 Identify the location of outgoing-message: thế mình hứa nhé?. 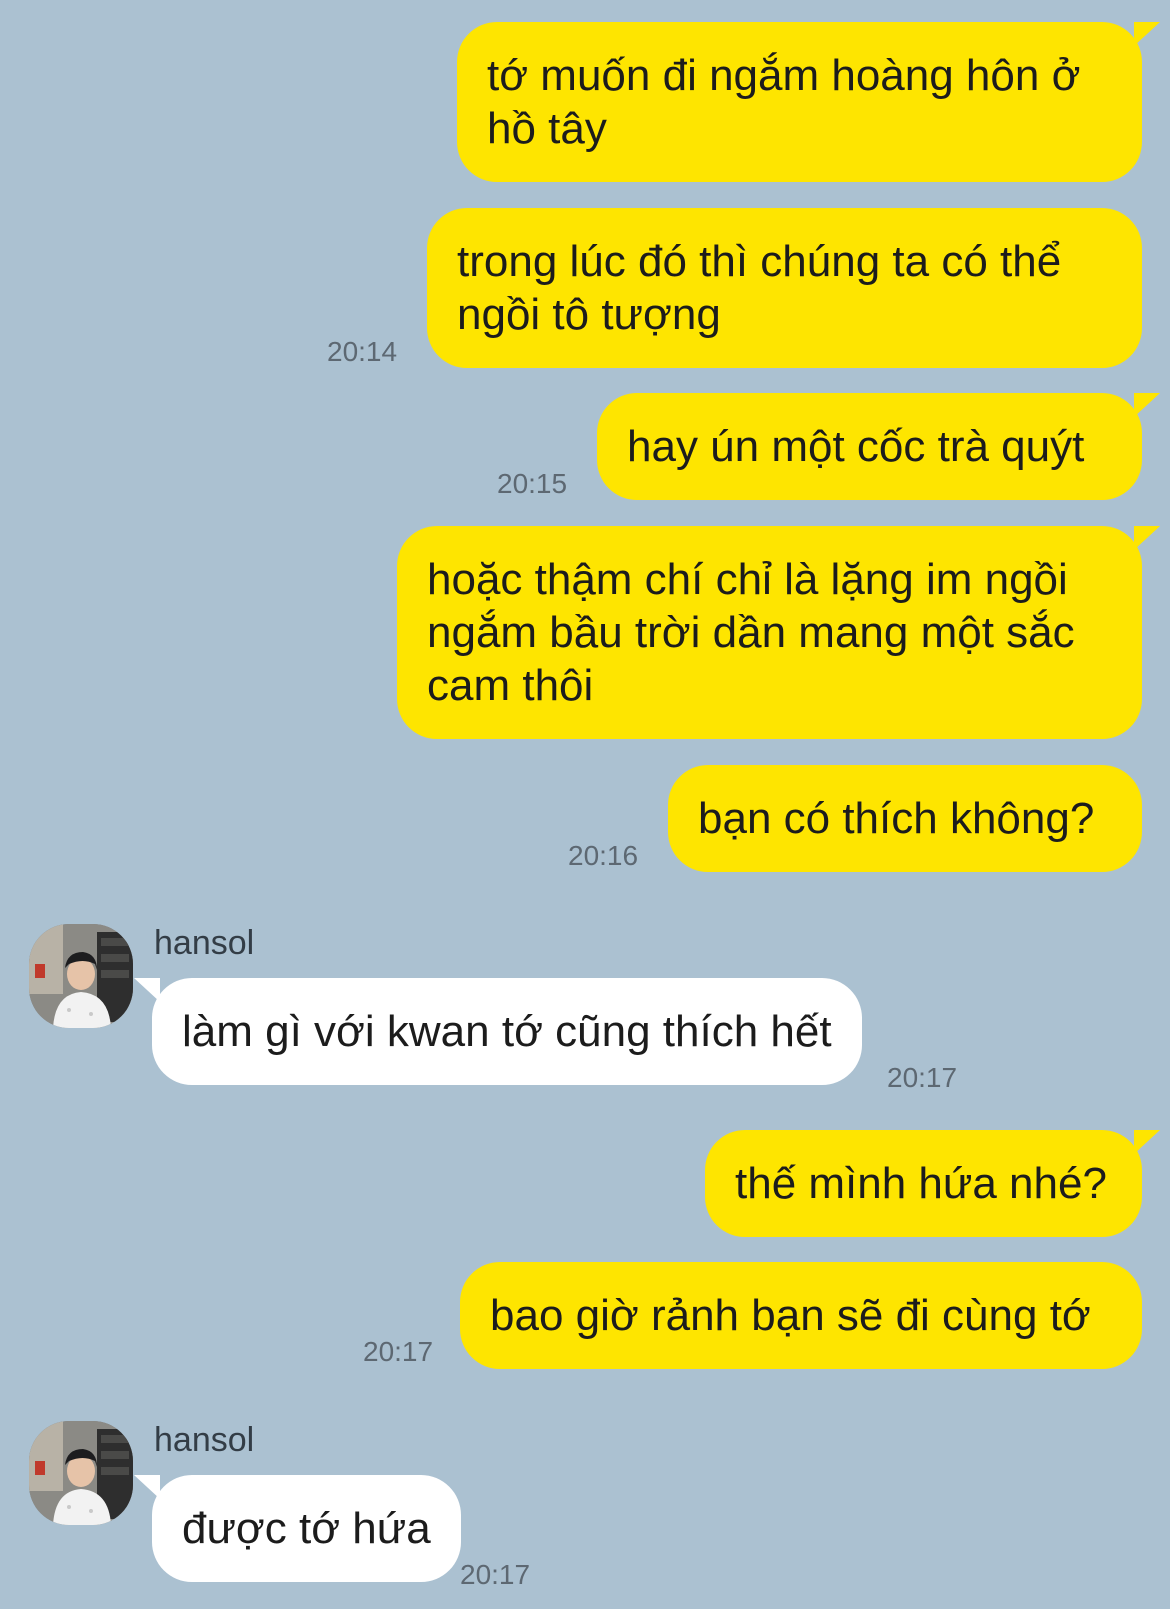
(932, 1183).